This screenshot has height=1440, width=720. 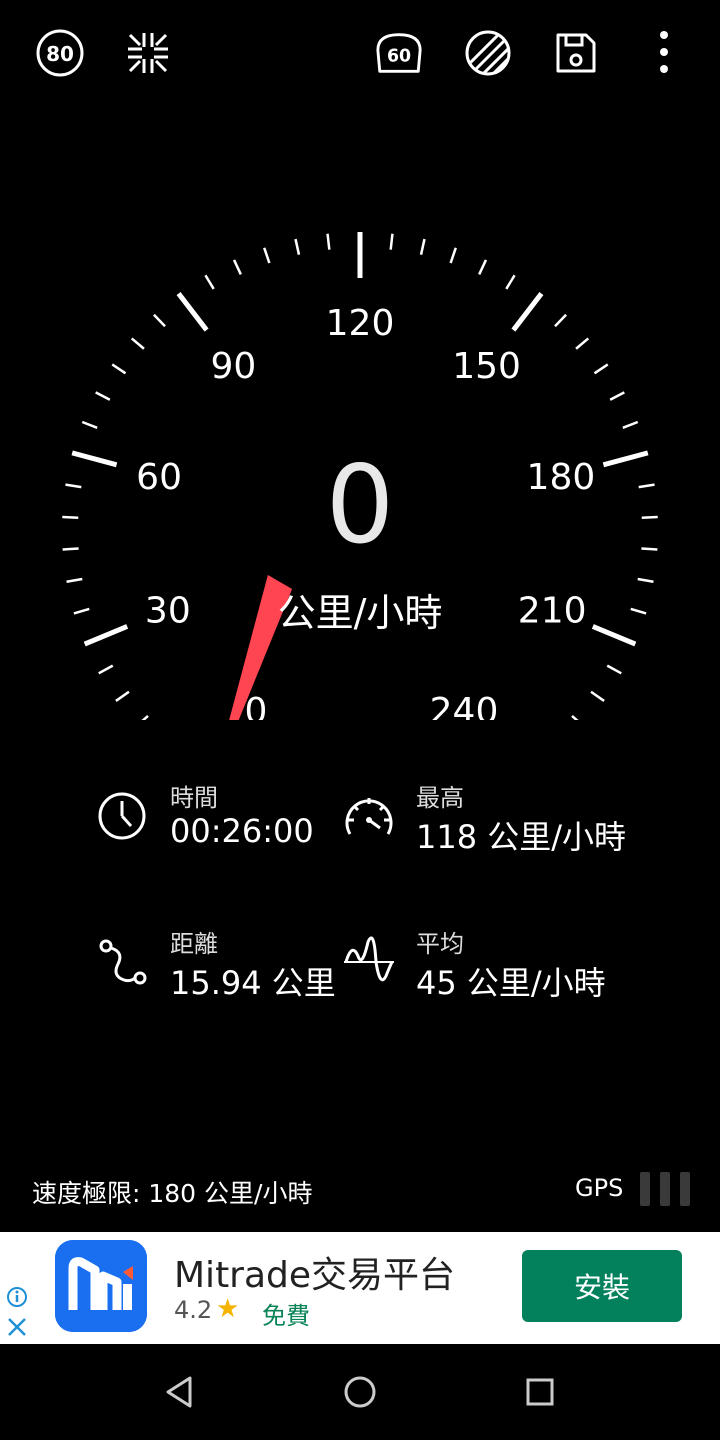 I want to click on speed-limit-80-icon: 80, so click(x=60, y=53).